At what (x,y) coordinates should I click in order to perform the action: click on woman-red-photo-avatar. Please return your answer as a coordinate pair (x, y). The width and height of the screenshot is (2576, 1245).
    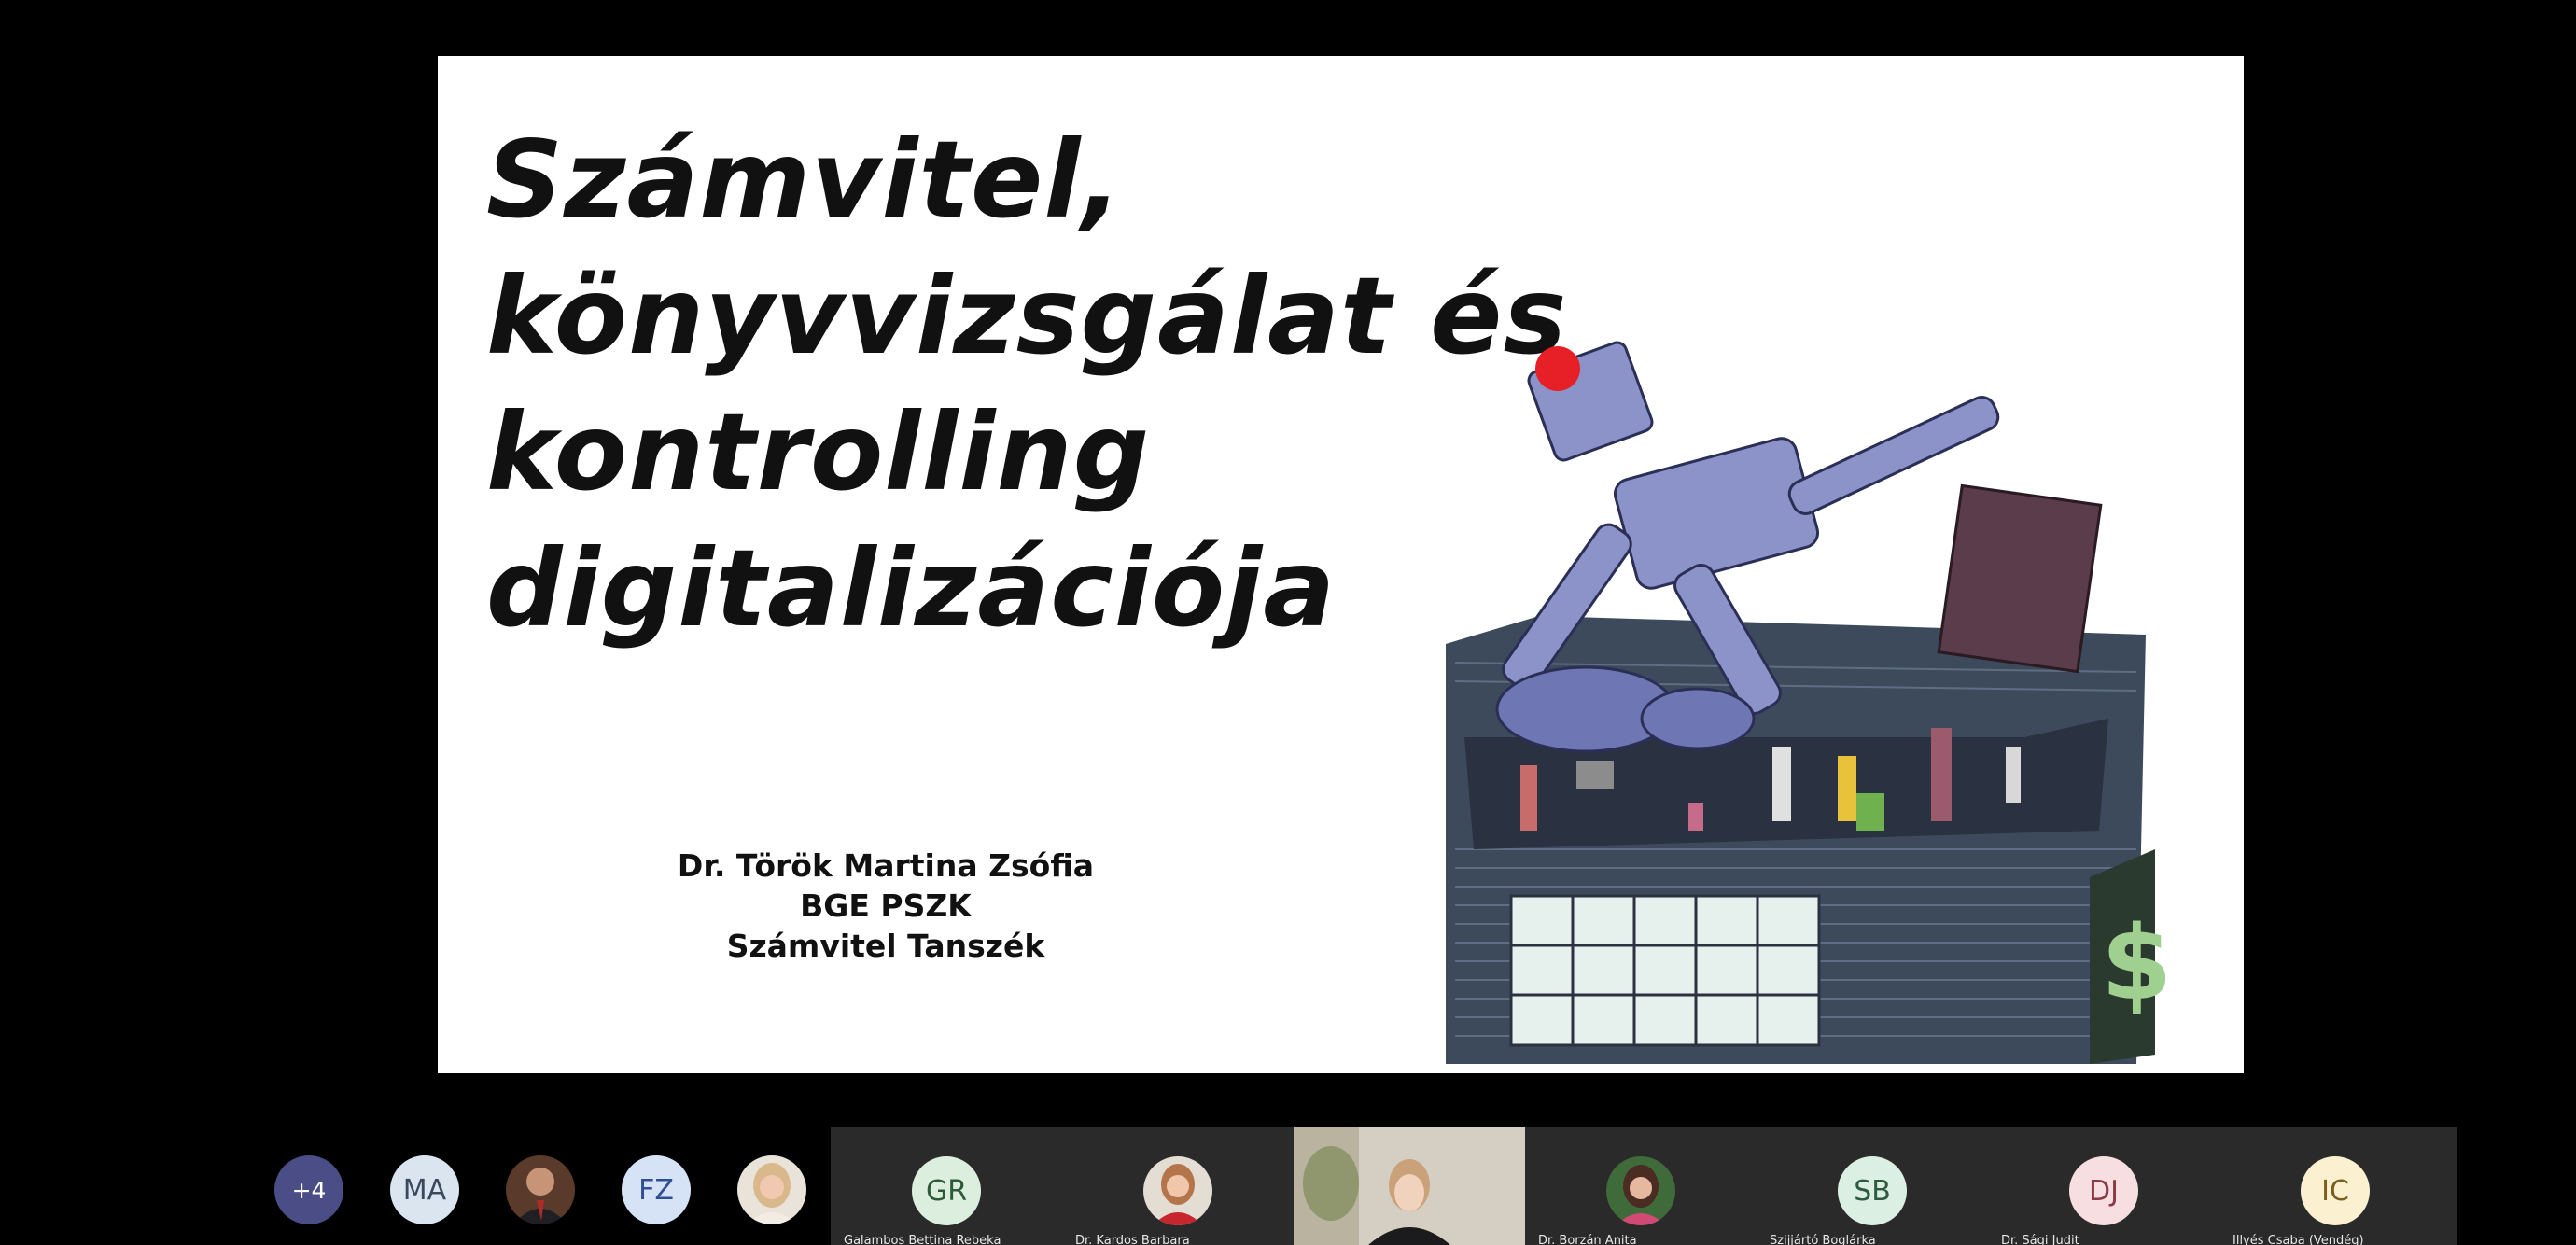
    Looking at the image, I should click on (1177, 1190).